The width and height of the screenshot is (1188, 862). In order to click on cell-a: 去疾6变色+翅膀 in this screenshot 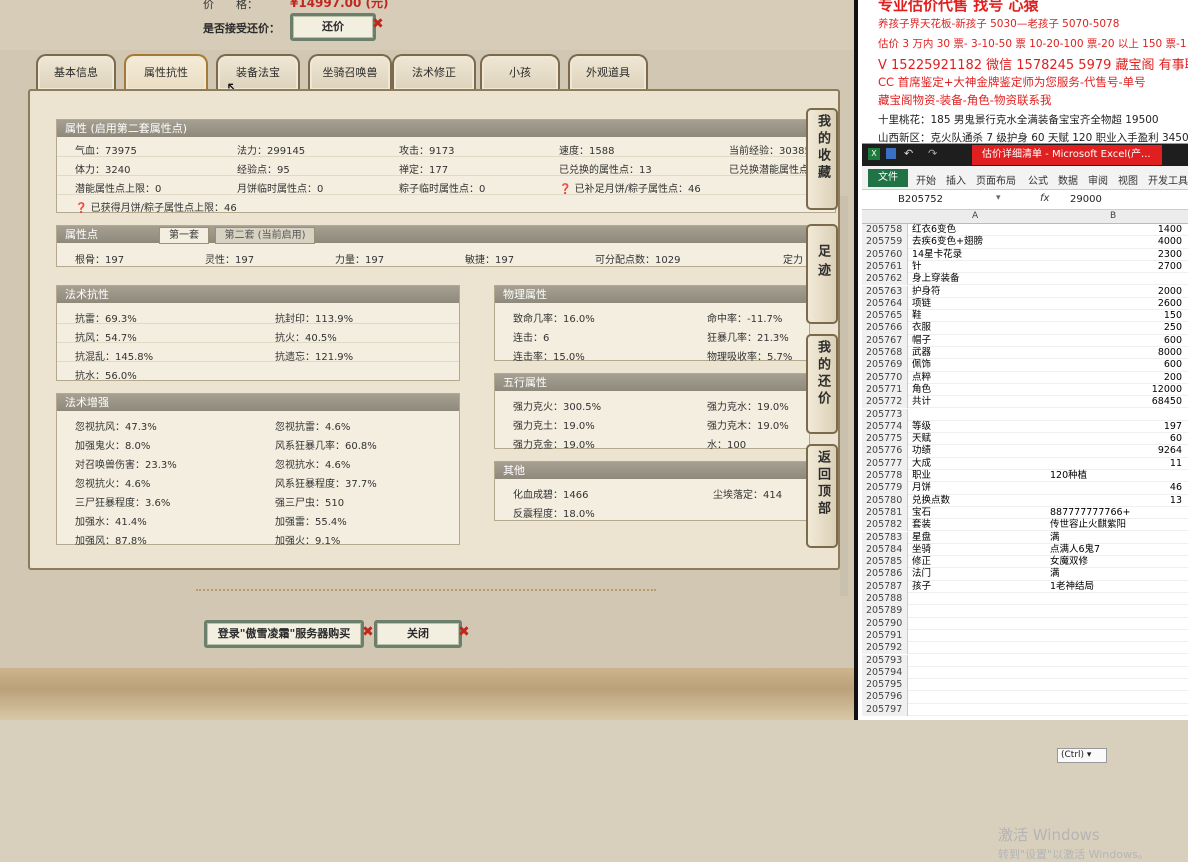, I will do `click(947, 242)`.